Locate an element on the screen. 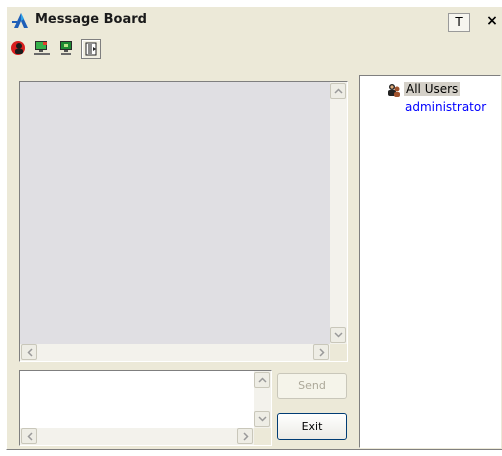 The width and height of the screenshot is (502, 456). users-group-icon is located at coordinates (394, 90).